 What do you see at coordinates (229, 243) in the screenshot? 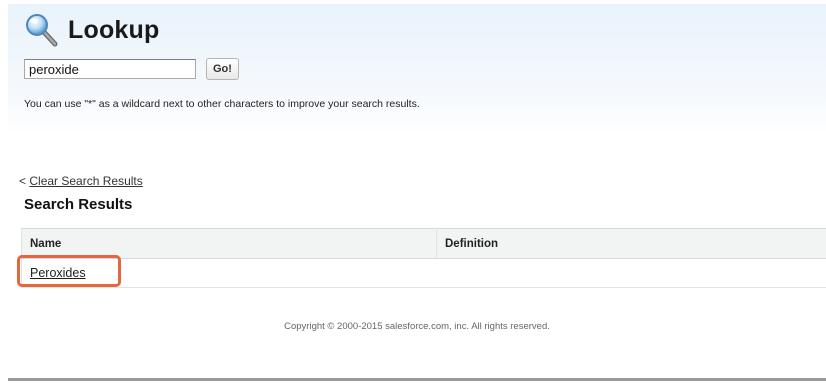
I see `column-header-name: Name` at bounding box center [229, 243].